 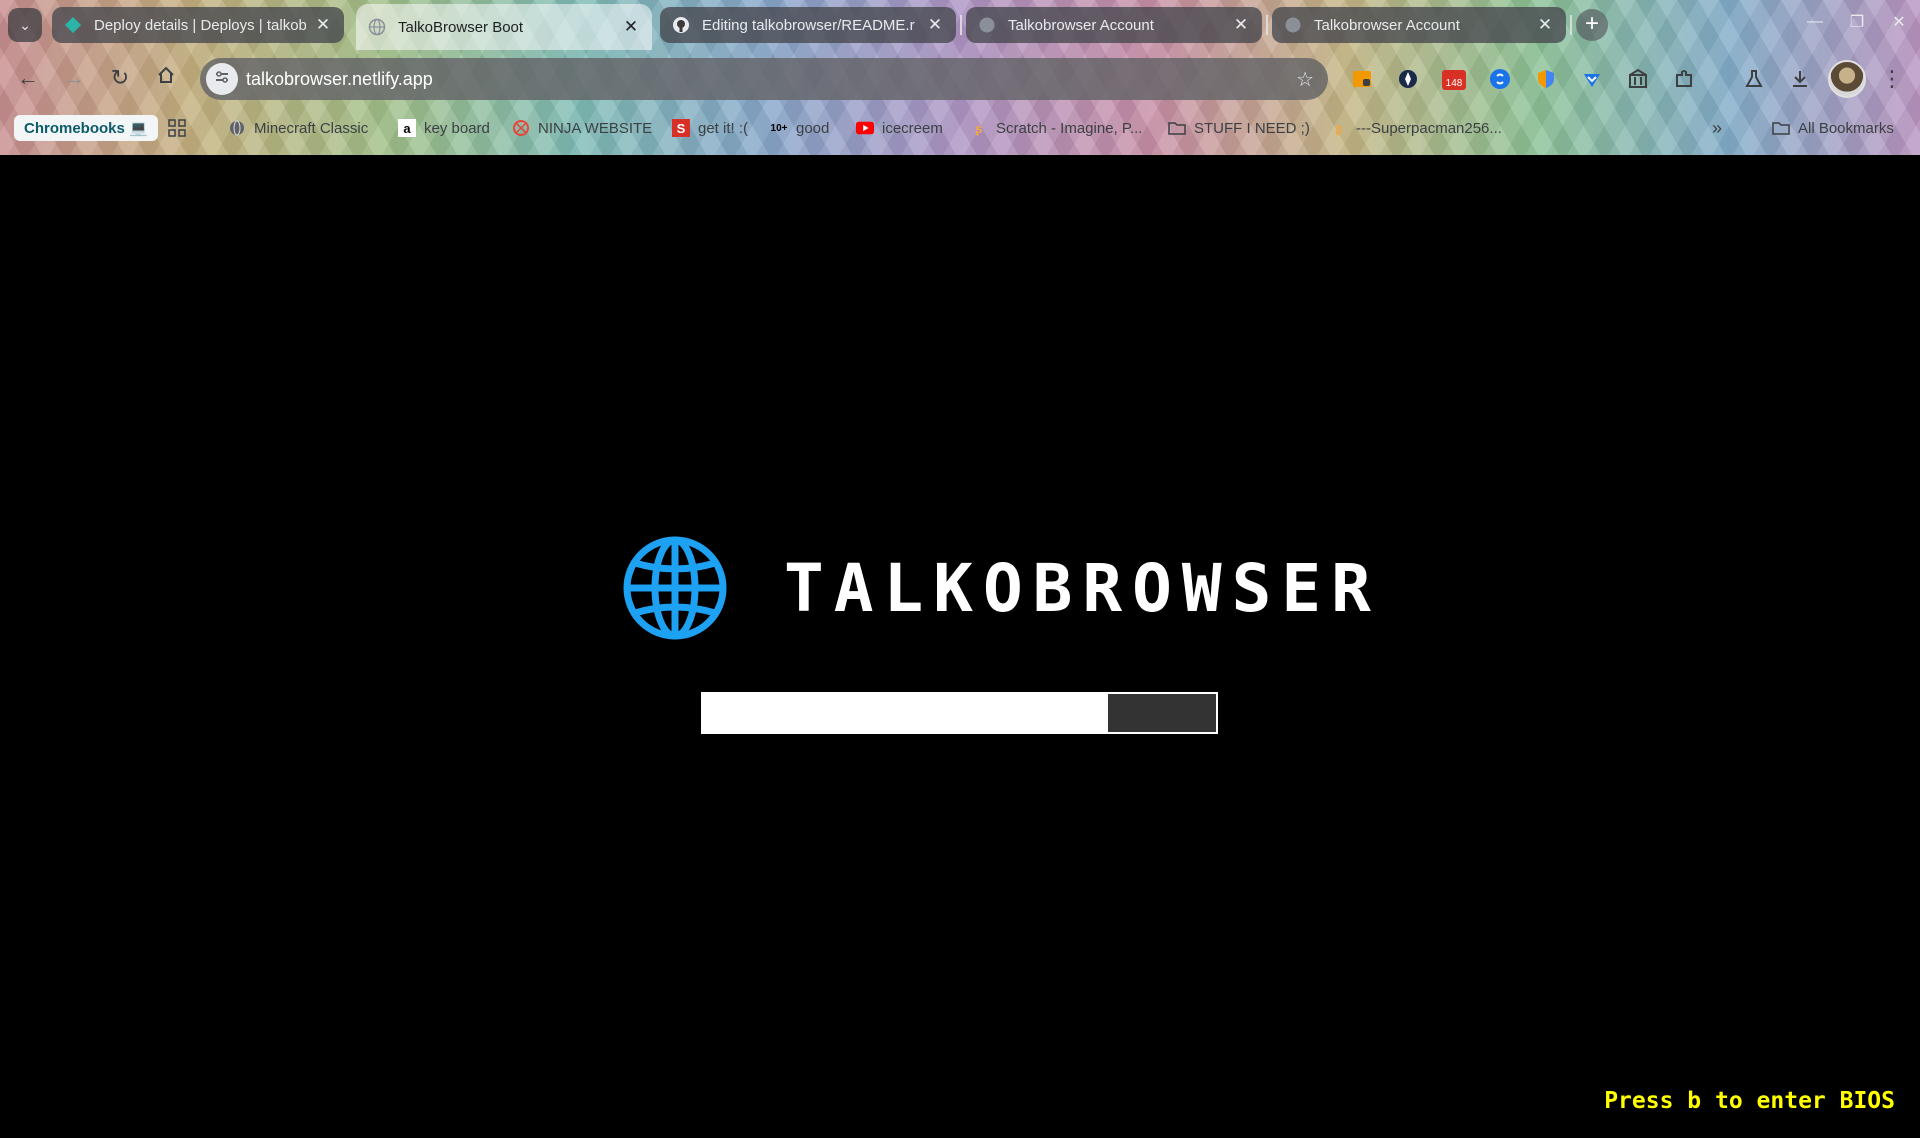 I want to click on minimize-icon: —, so click(x=1815, y=22).